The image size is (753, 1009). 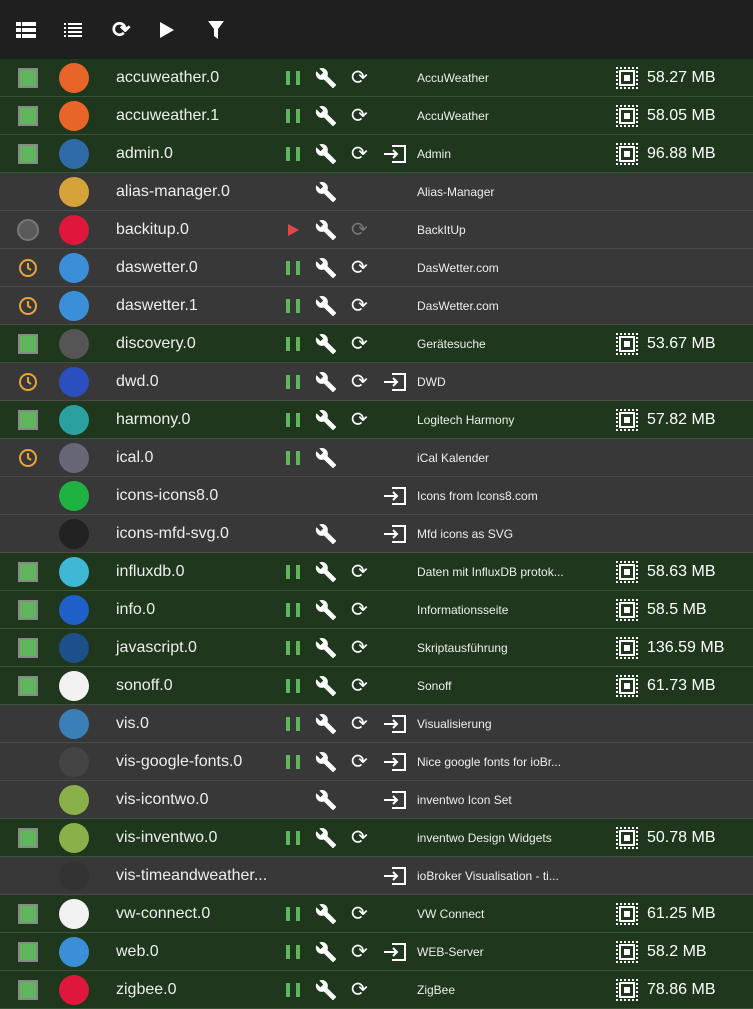 What do you see at coordinates (293, 230) in the screenshot?
I see `start-button` at bounding box center [293, 230].